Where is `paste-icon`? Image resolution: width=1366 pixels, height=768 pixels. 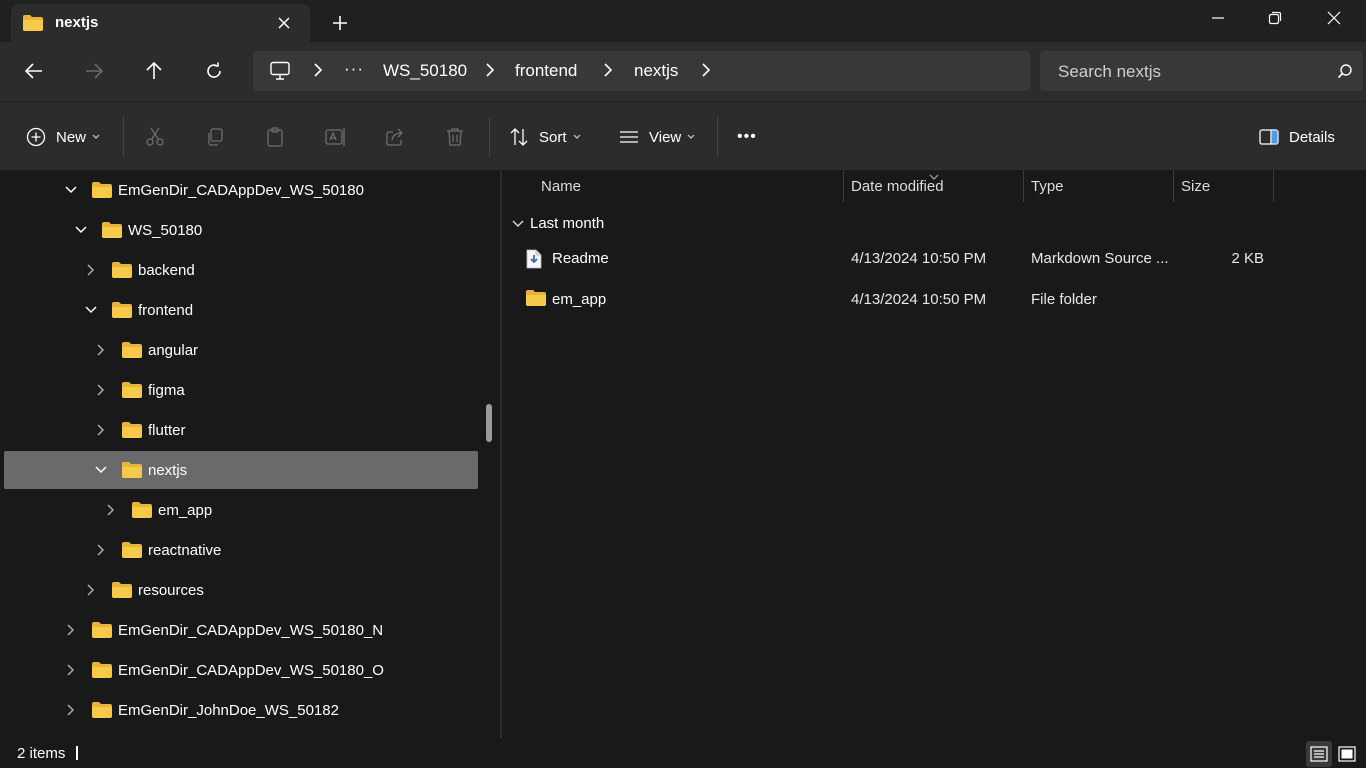 paste-icon is located at coordinates (275, 137).